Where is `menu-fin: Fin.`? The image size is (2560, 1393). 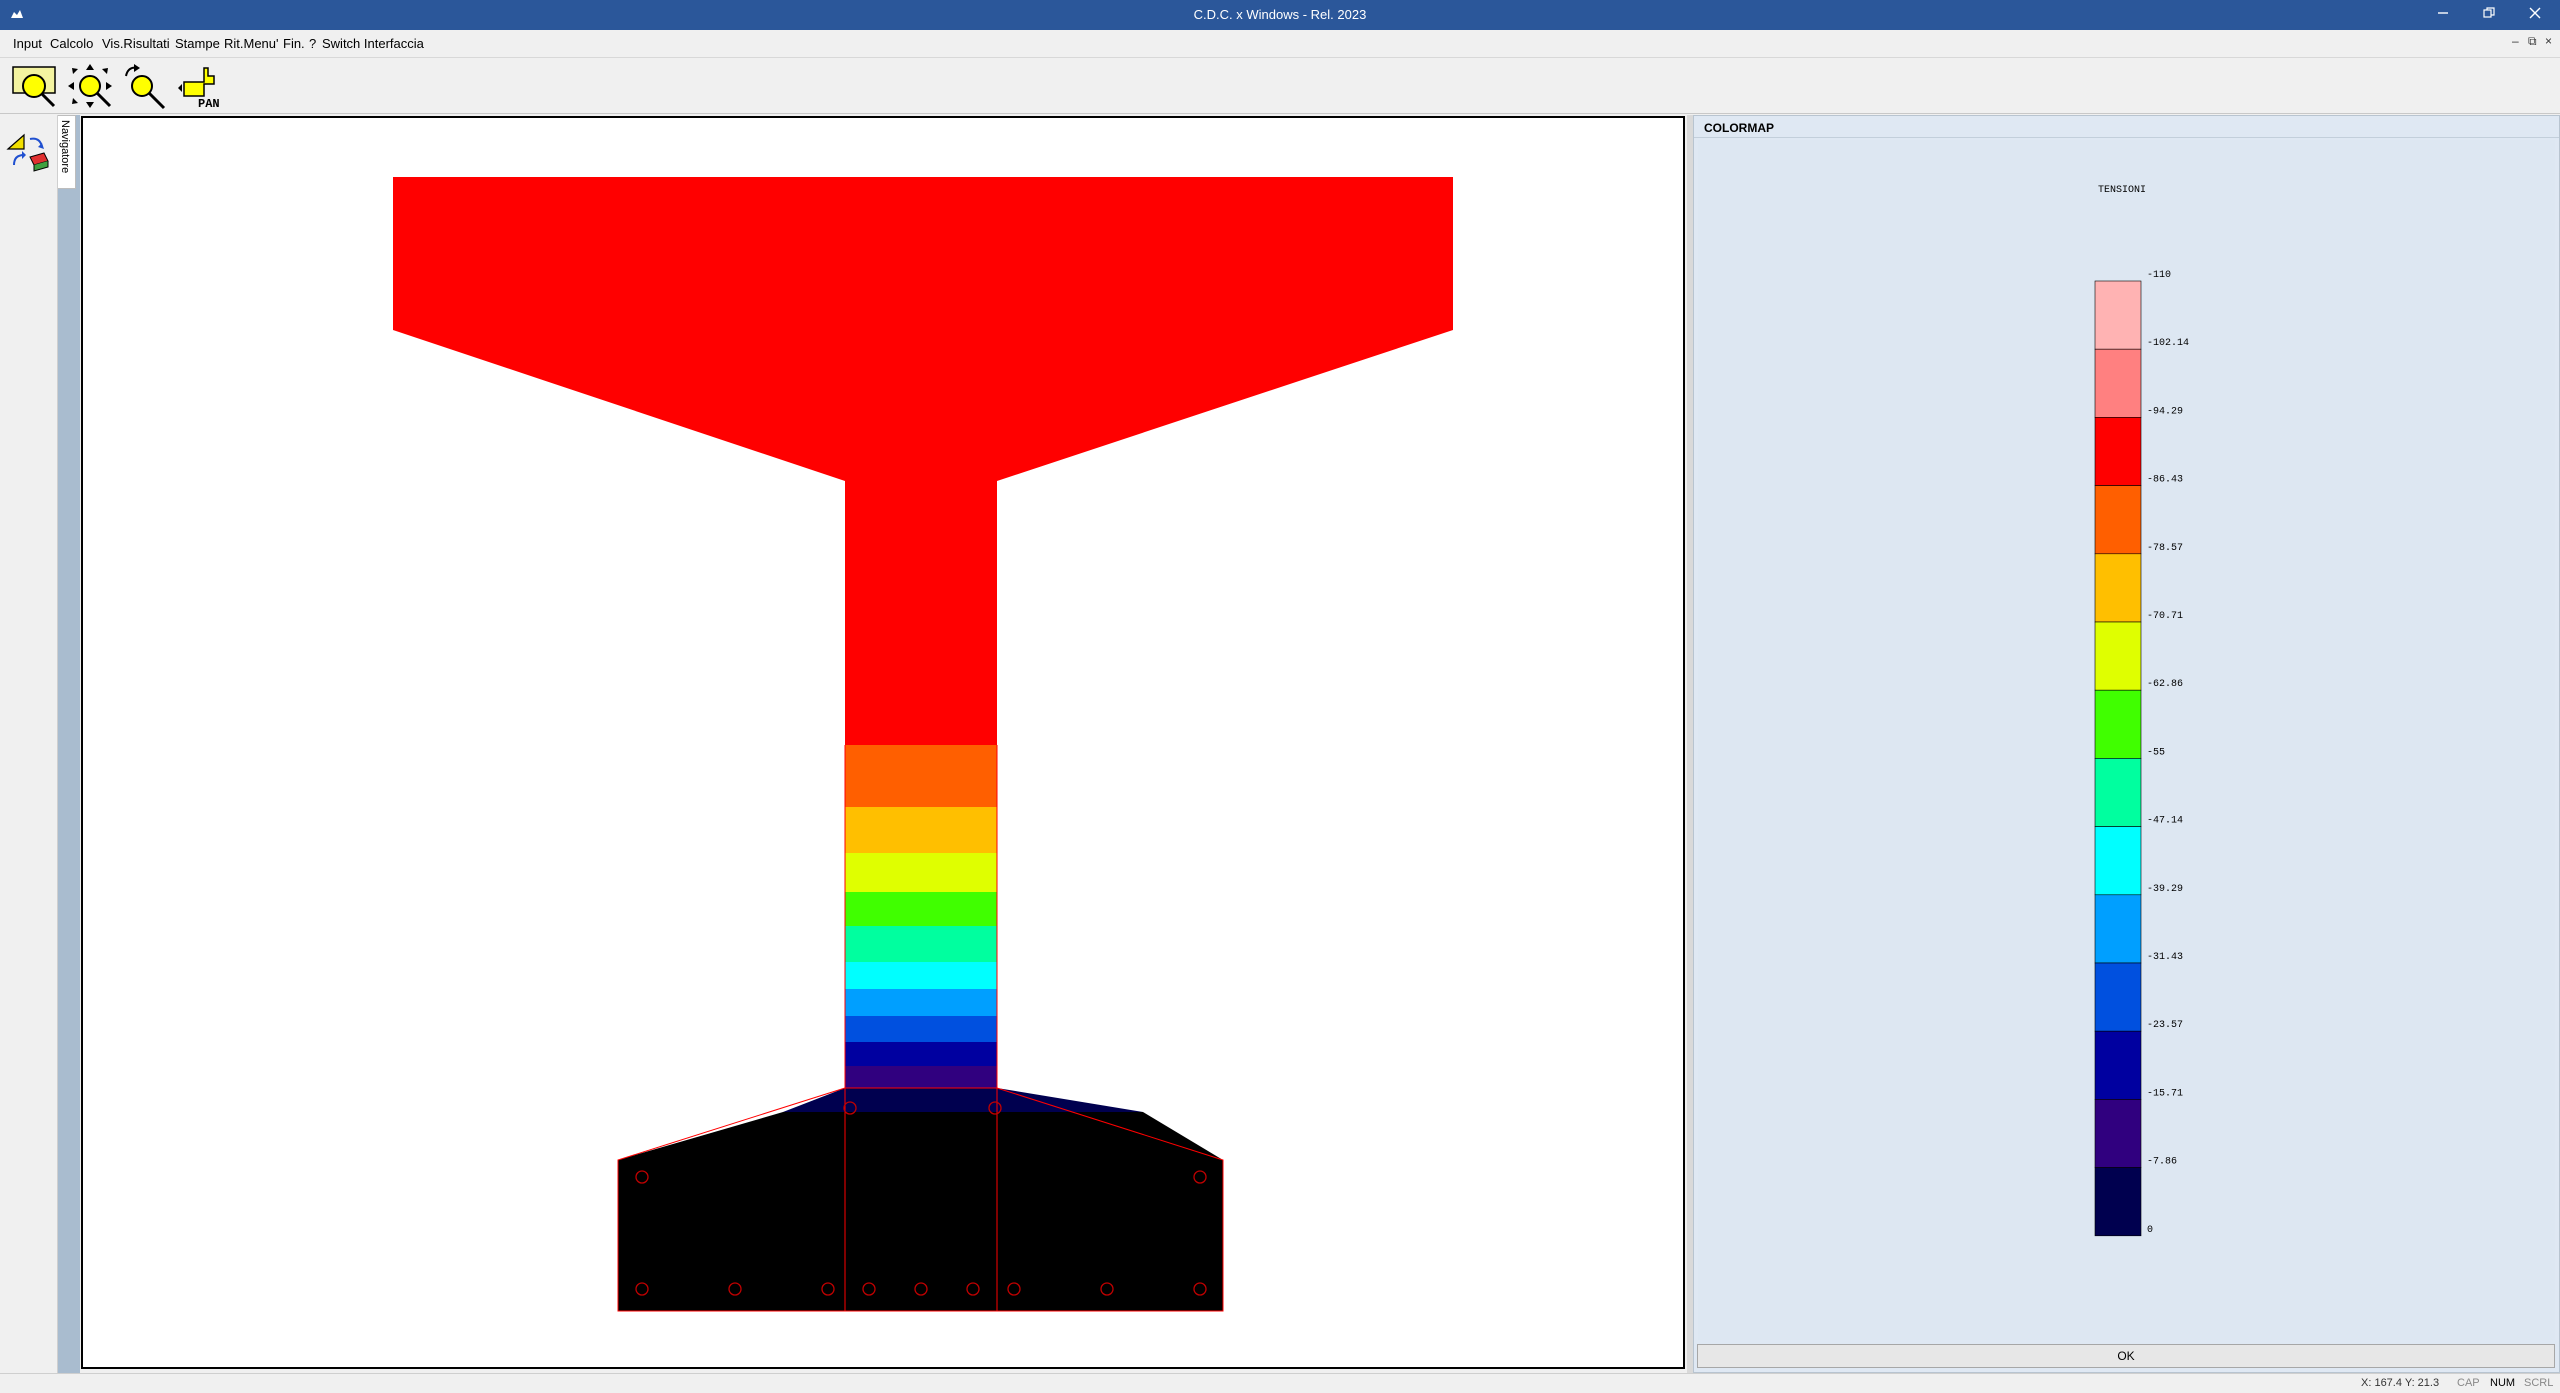
menu-fin: Fin. is located at coordinates (294, 43).